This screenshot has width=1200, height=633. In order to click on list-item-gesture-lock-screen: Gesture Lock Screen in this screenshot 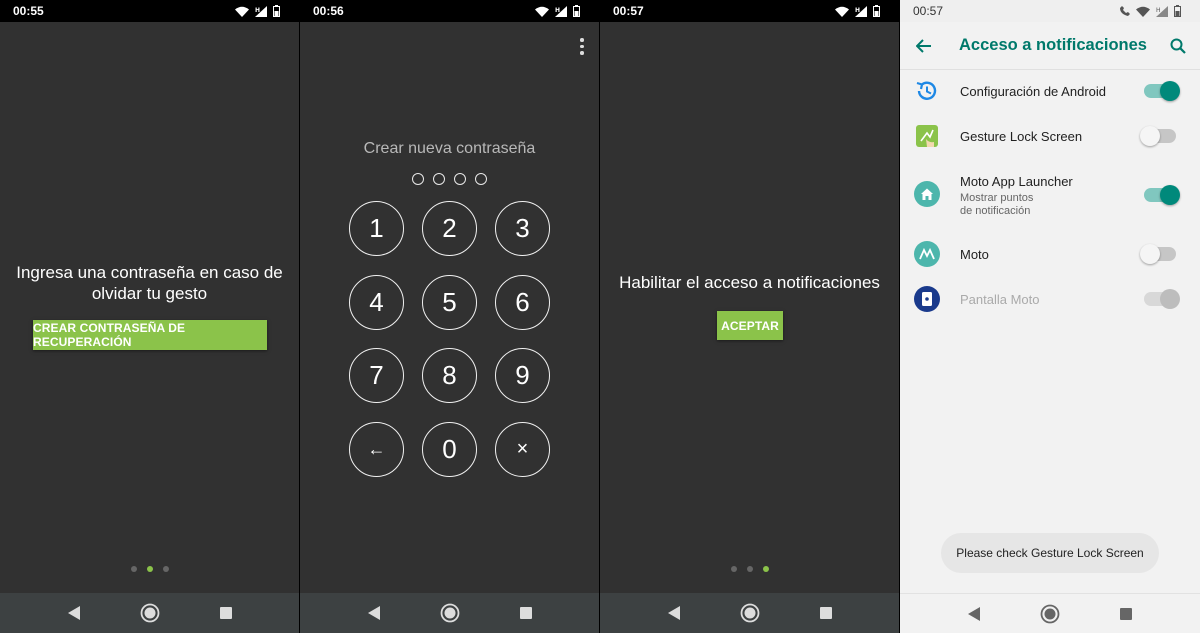, I will do `click(1050, 136)`.